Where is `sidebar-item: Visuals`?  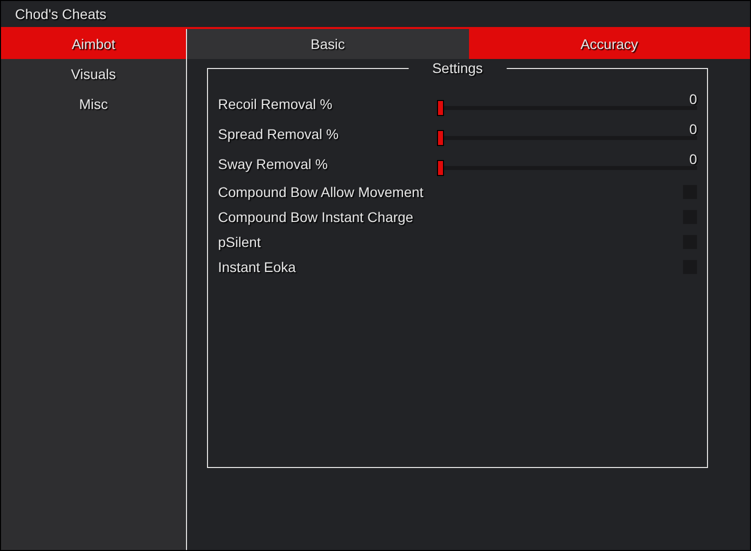 sidebar-item: Visuals is located at coordinates (93, 74).